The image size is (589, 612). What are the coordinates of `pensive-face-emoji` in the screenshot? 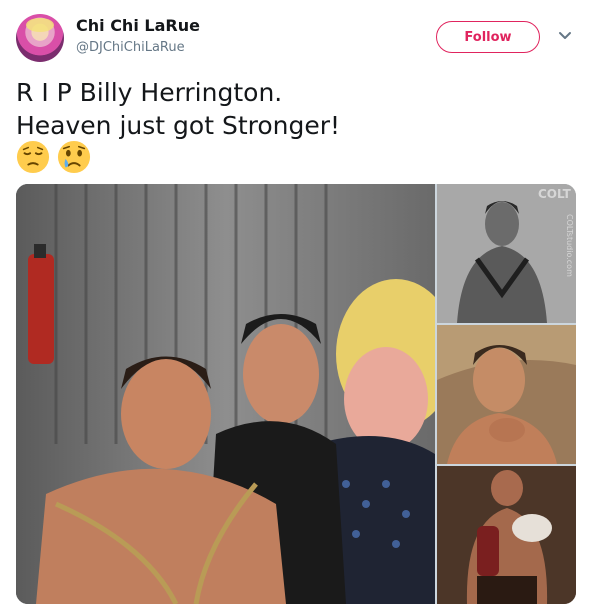 It's located at (33, 157).